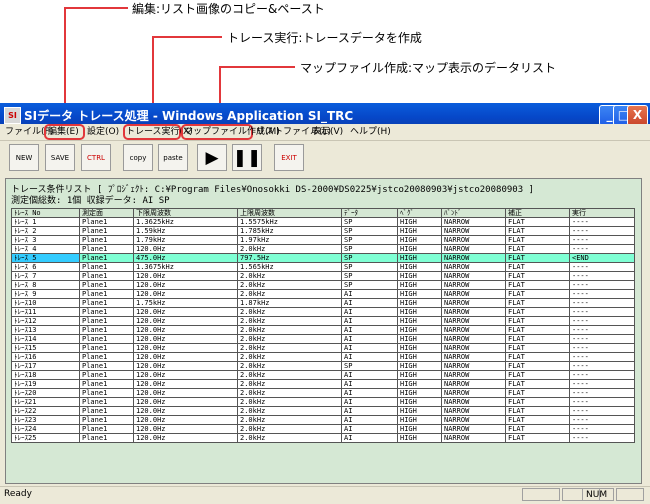 This screenshot has height=504, width=650. I want to click on table-cell: ﾄﾚｰｽ10, so click(45, 303).